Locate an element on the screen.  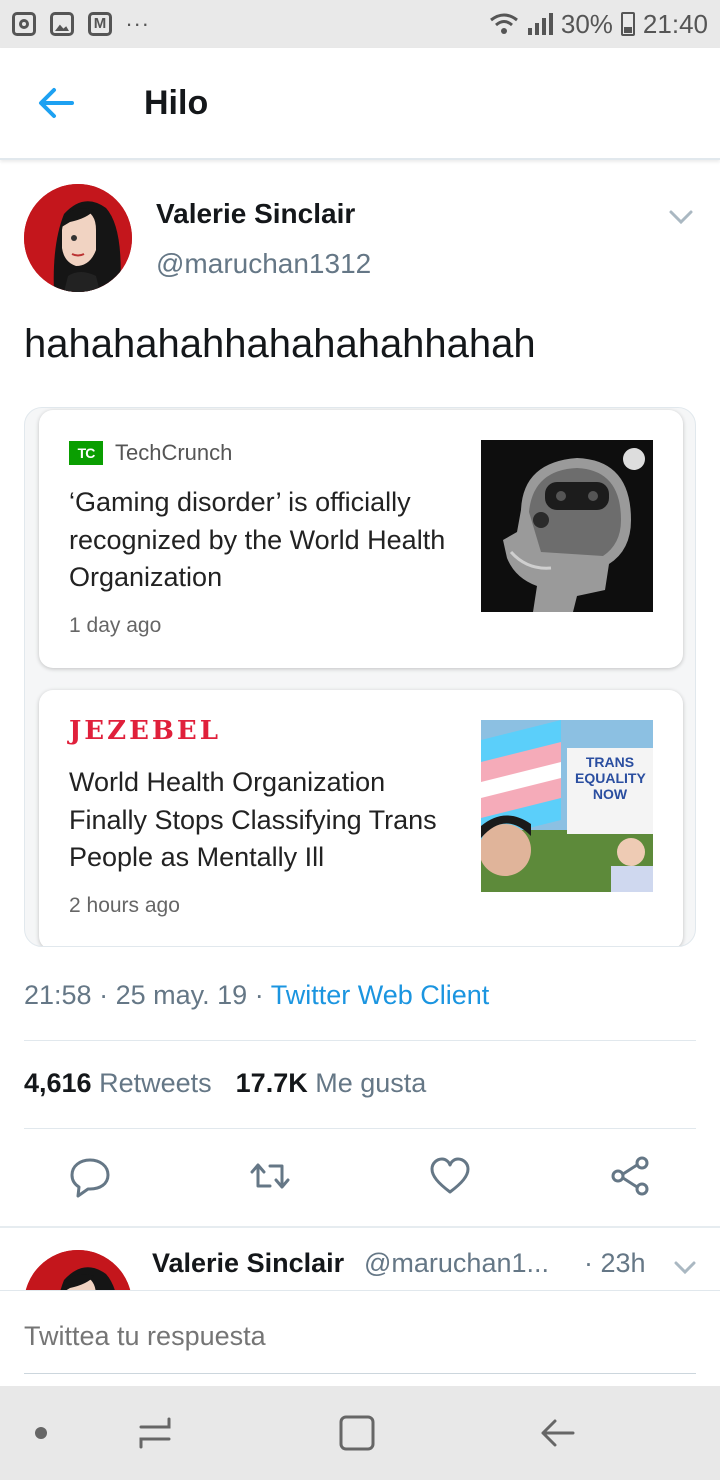
signal-icon is located at coordinates (540, 24).